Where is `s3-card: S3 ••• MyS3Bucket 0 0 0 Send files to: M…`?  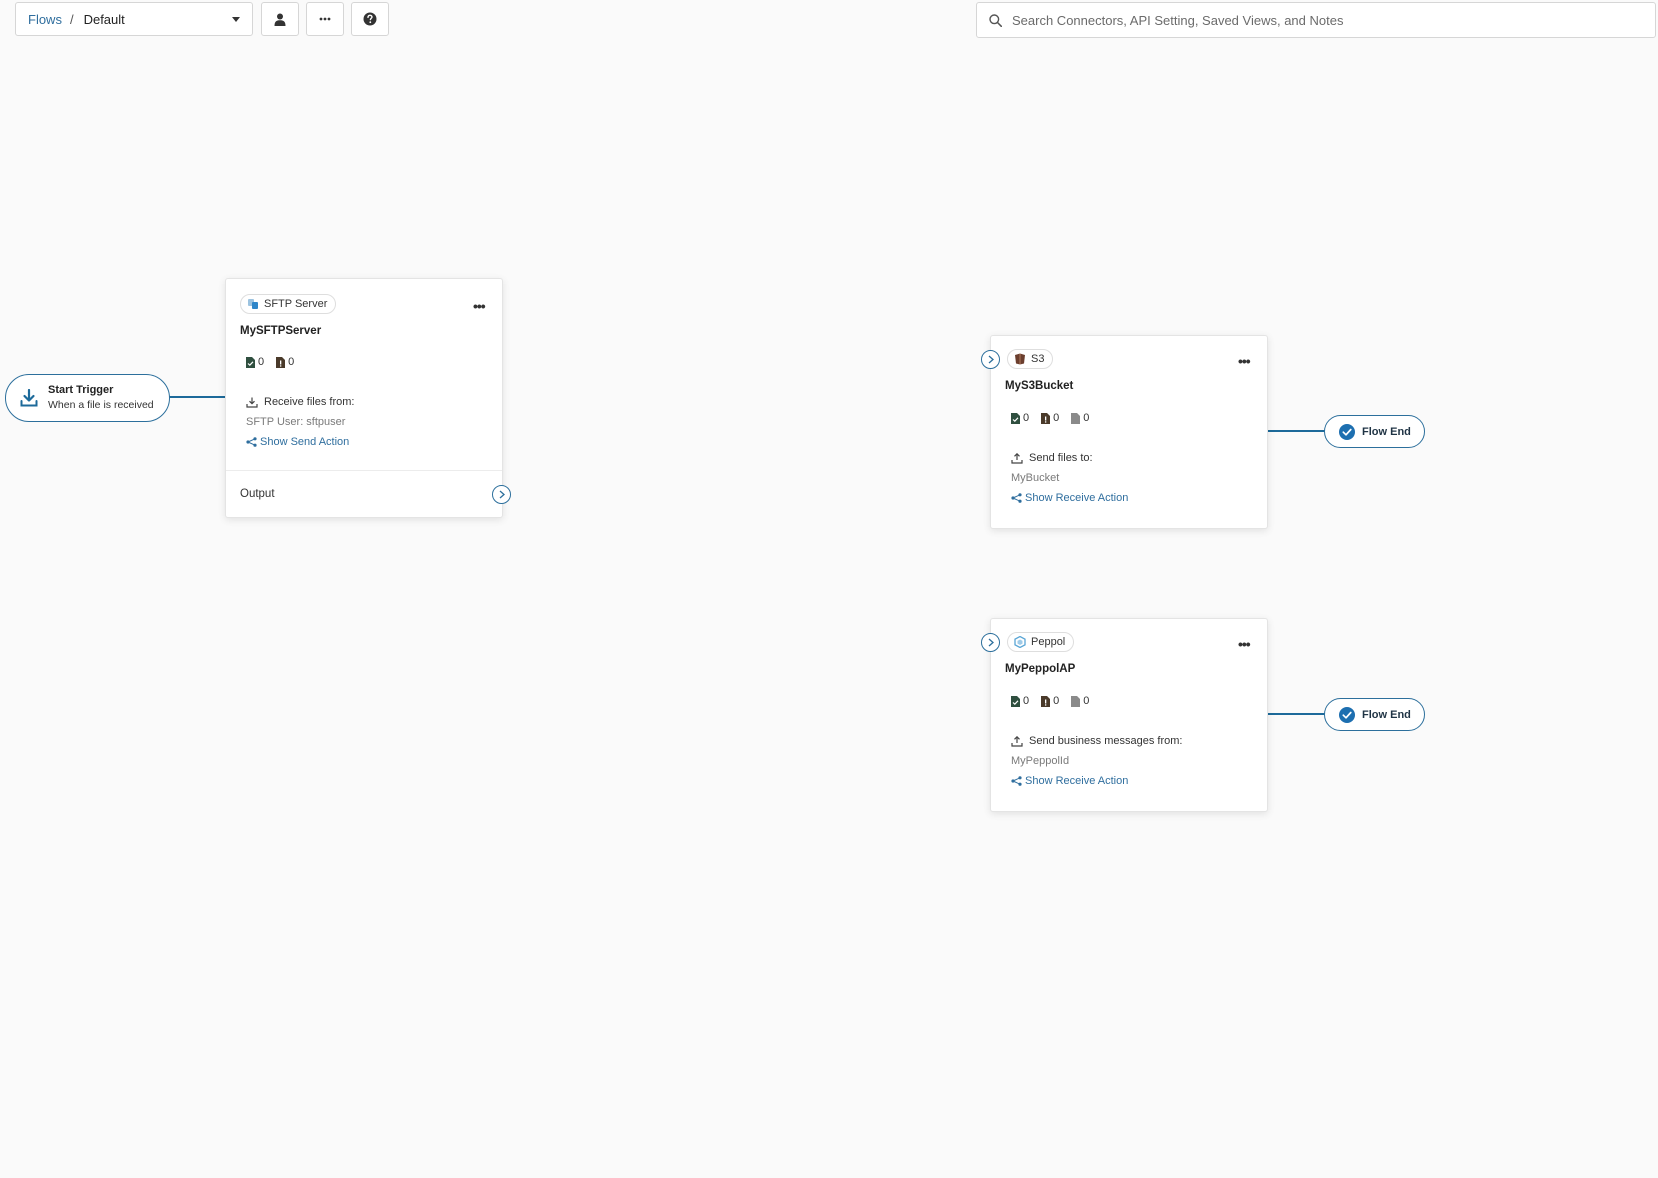 s3-card: S3 ••• MyS3Bucket 0 0 0 Send files to: M… is located at coordinates (1129, 432).